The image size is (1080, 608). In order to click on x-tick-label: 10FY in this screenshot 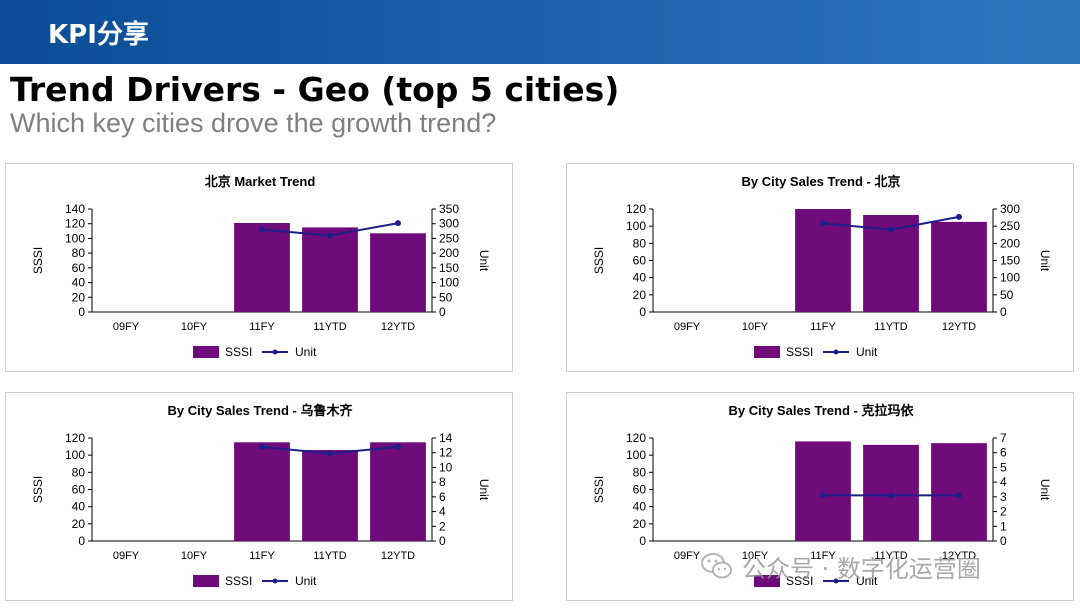, I will do `click(194, 327)`.